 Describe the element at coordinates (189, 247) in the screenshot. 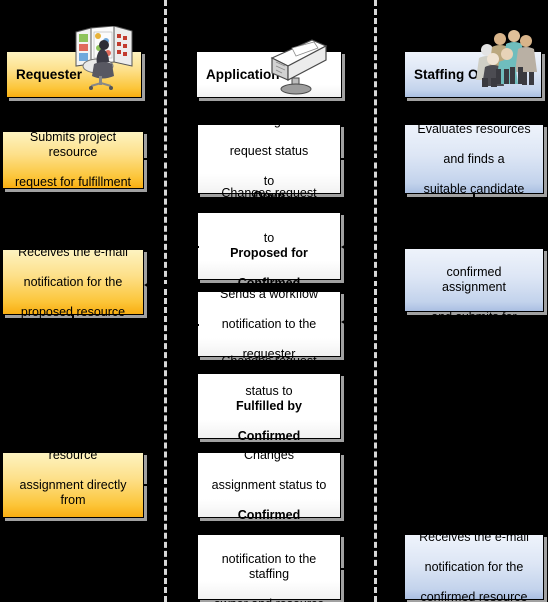

I see `edge-n4-stub` at that location.